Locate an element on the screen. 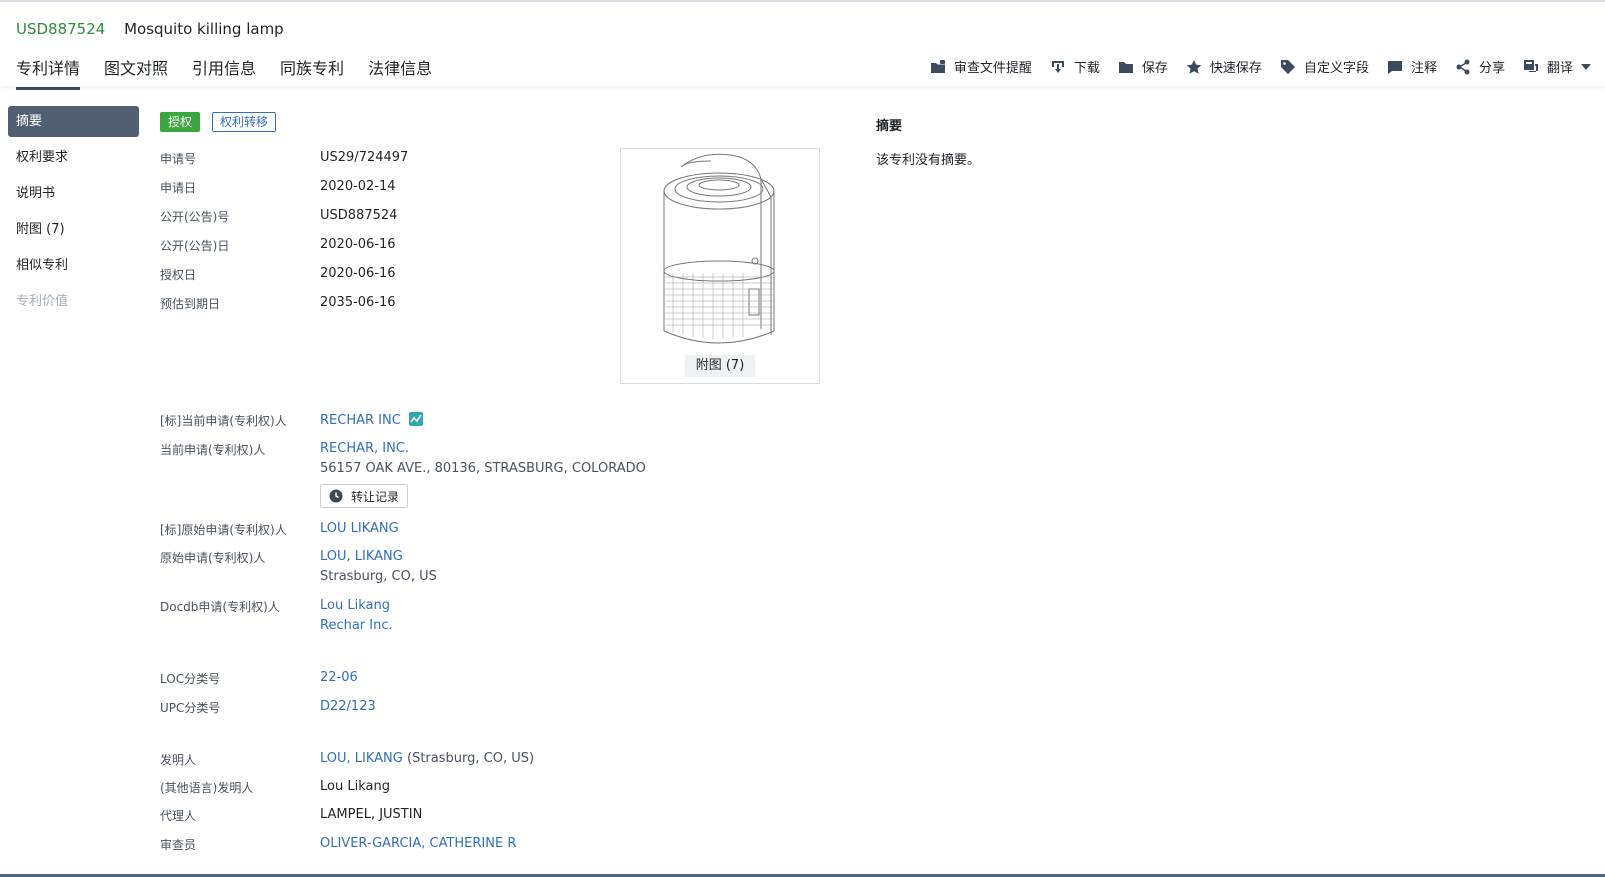  annotate-button: 注释 is located at coordinates (1412, 66).